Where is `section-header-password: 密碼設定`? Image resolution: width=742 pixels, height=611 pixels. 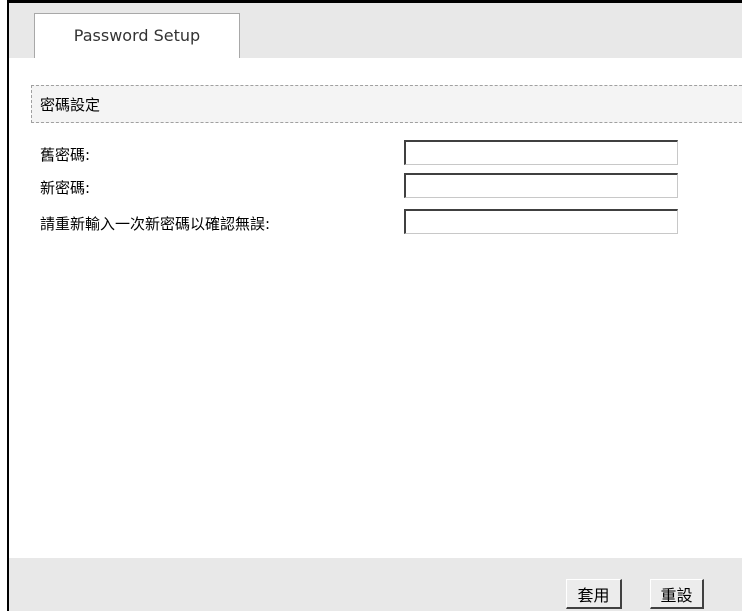 section-header-password: 密碼設定 is located at coordinates (386, 104).